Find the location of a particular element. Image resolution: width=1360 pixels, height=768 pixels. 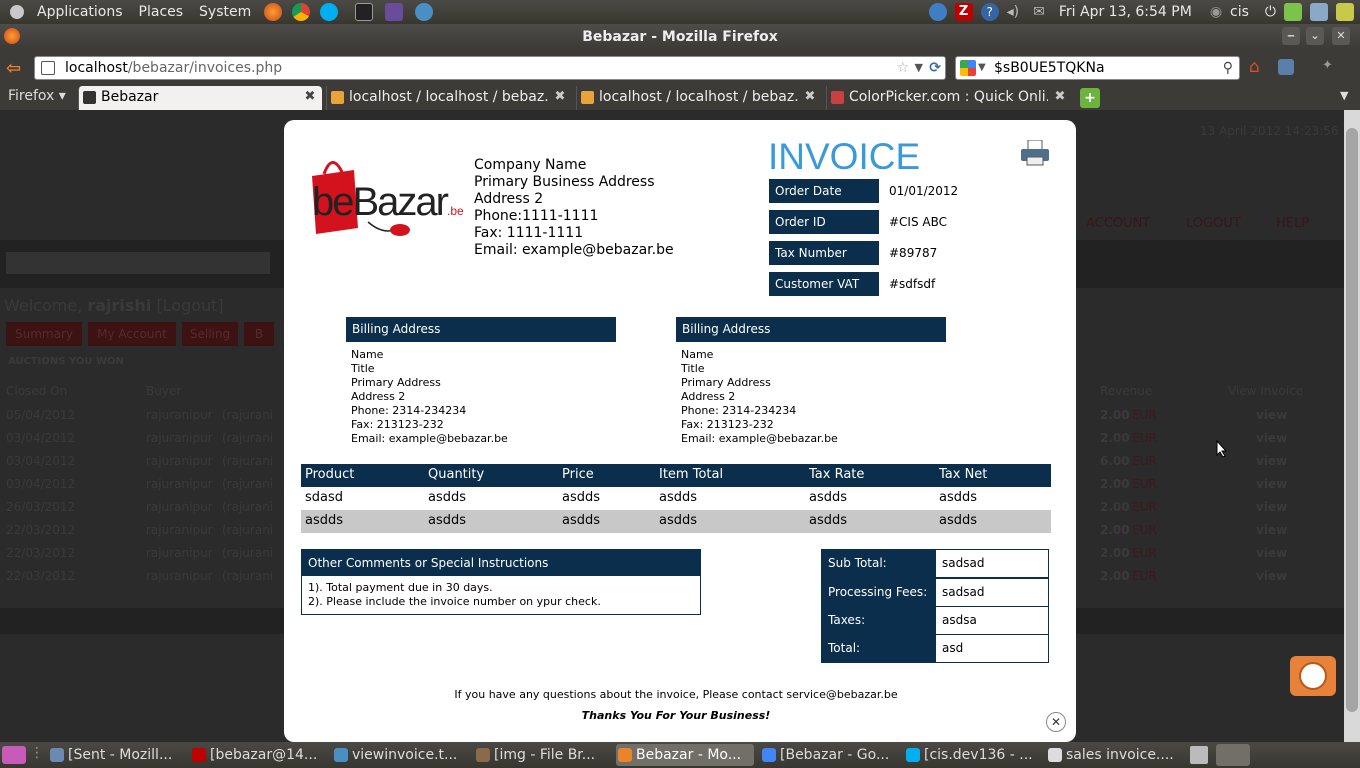

url-dropdown-icon: ▼ is located at coordinates (919, 68).